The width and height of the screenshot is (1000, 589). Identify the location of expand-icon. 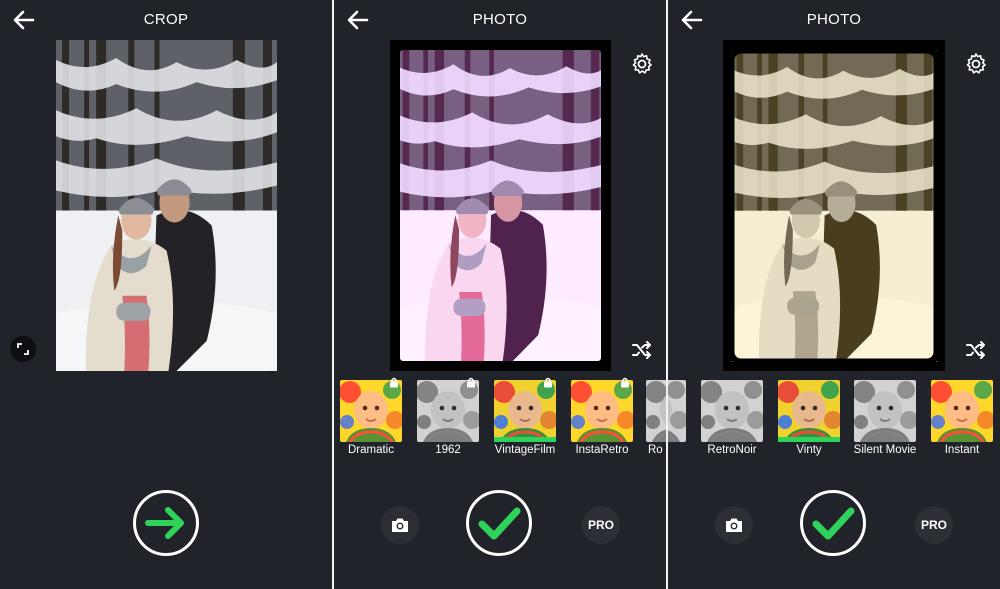
(23, 349).